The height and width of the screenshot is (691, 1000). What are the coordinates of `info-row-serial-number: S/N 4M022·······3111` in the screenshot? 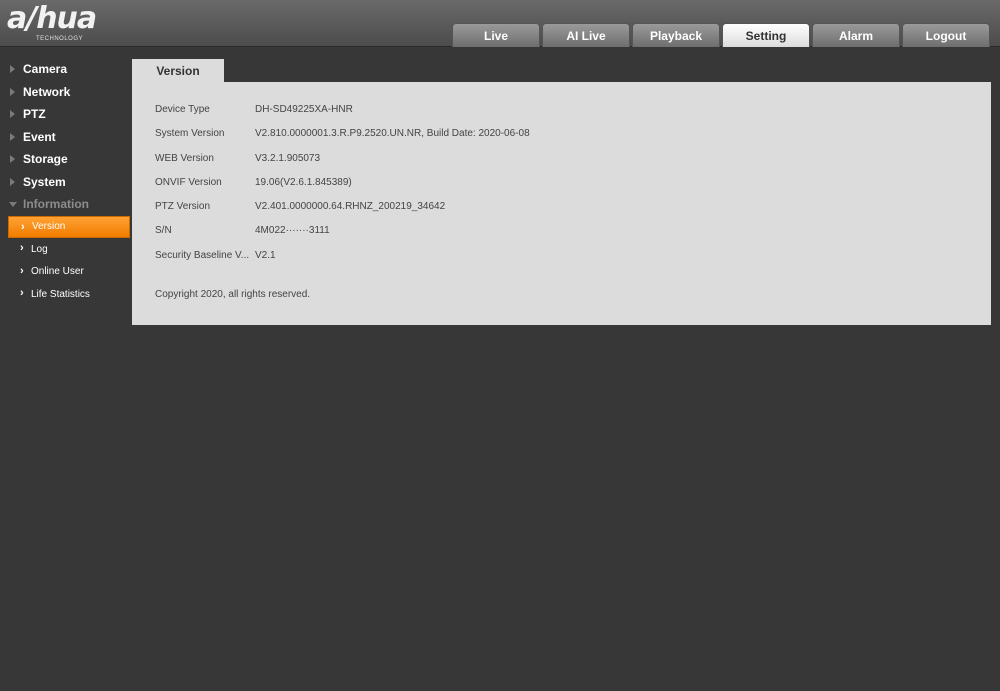 It's located at (242, 230).